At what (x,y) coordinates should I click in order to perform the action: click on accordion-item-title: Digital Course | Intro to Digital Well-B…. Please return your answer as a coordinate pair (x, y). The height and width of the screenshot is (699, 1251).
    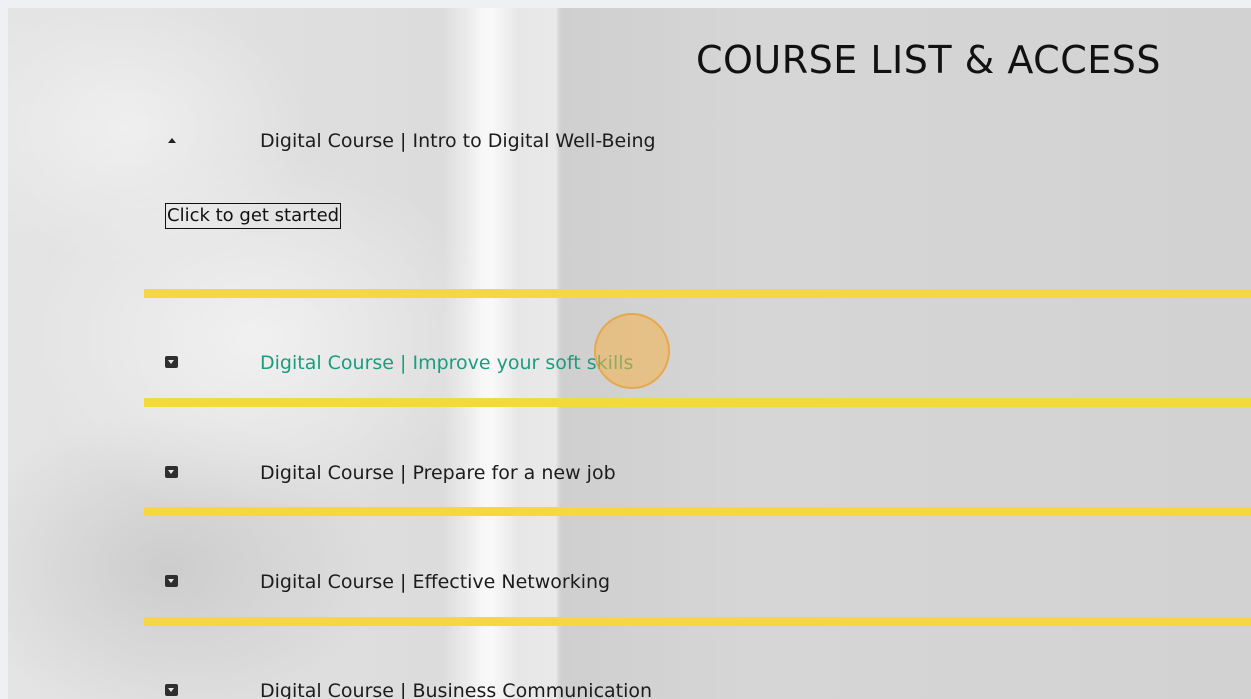
    Looking at the image, I should click on (458, 141).